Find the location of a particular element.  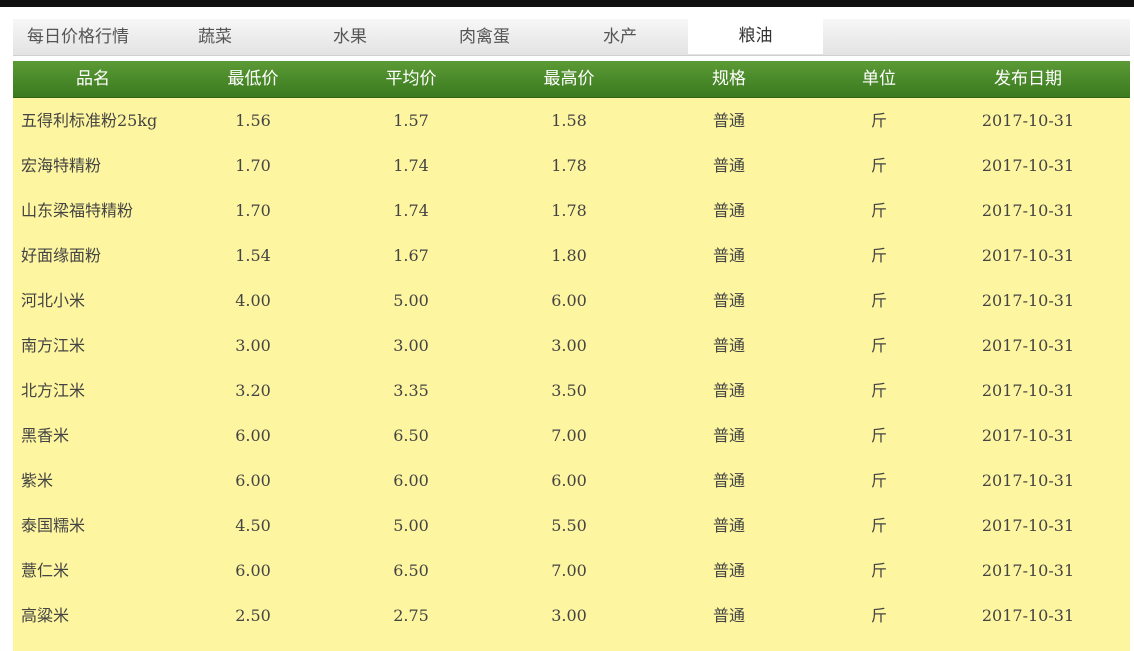

avg-price-cell: 2.75 is located at coordinates (411, 615).